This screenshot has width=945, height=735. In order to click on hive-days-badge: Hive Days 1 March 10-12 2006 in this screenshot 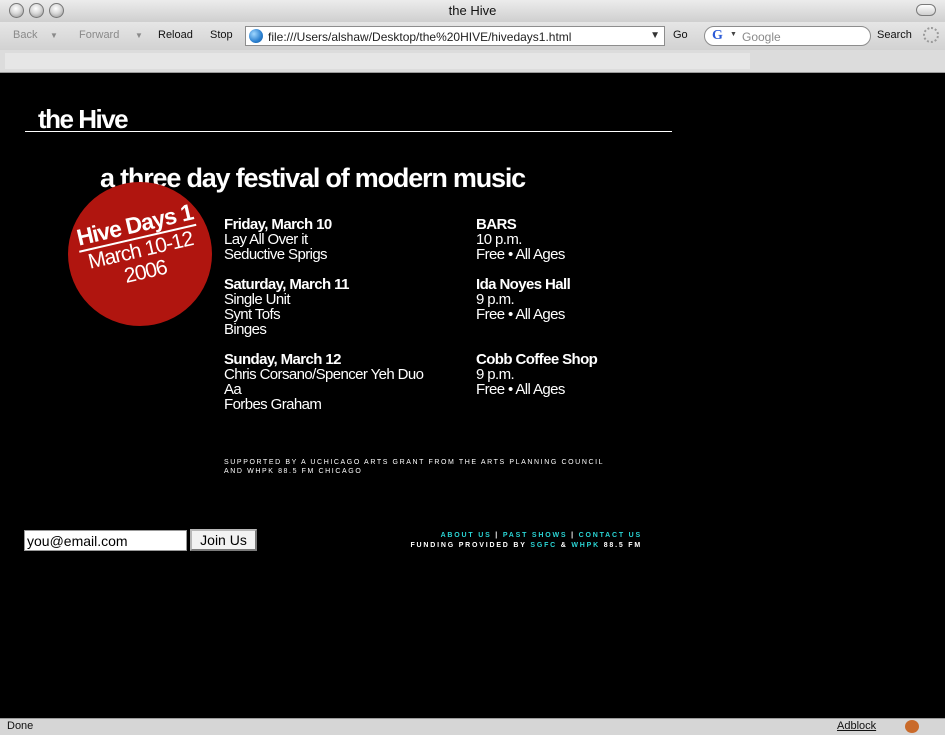, I will do `click(140, 254)`.